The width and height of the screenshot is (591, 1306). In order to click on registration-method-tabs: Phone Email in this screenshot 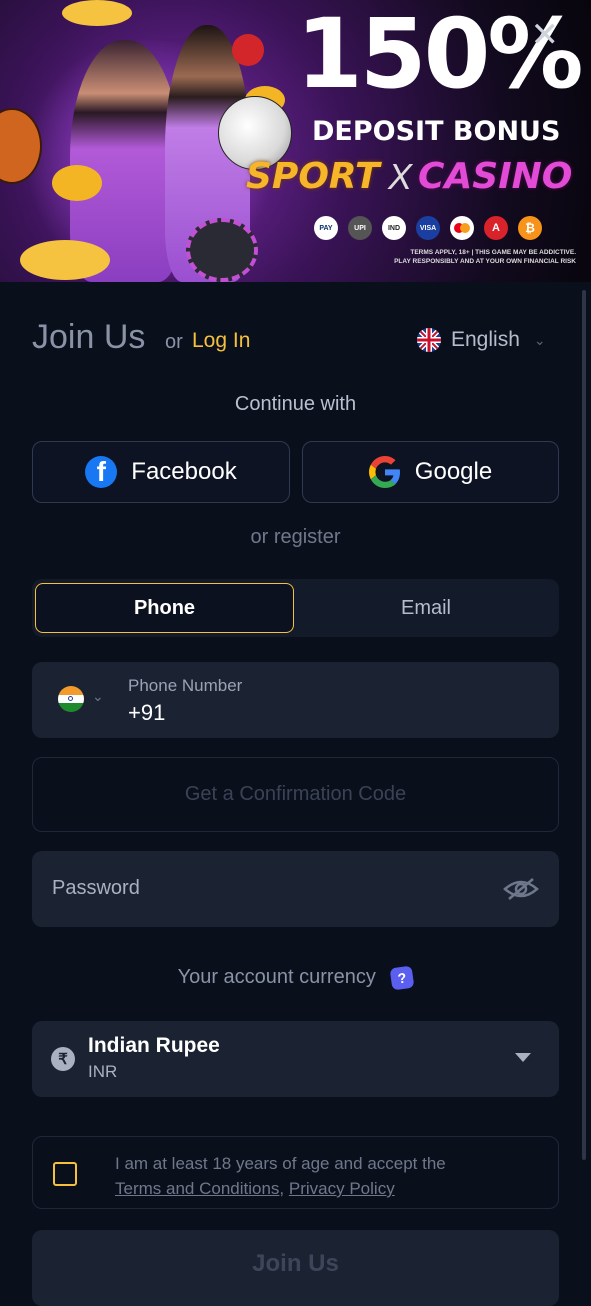, I will do `click(295, 608)`.